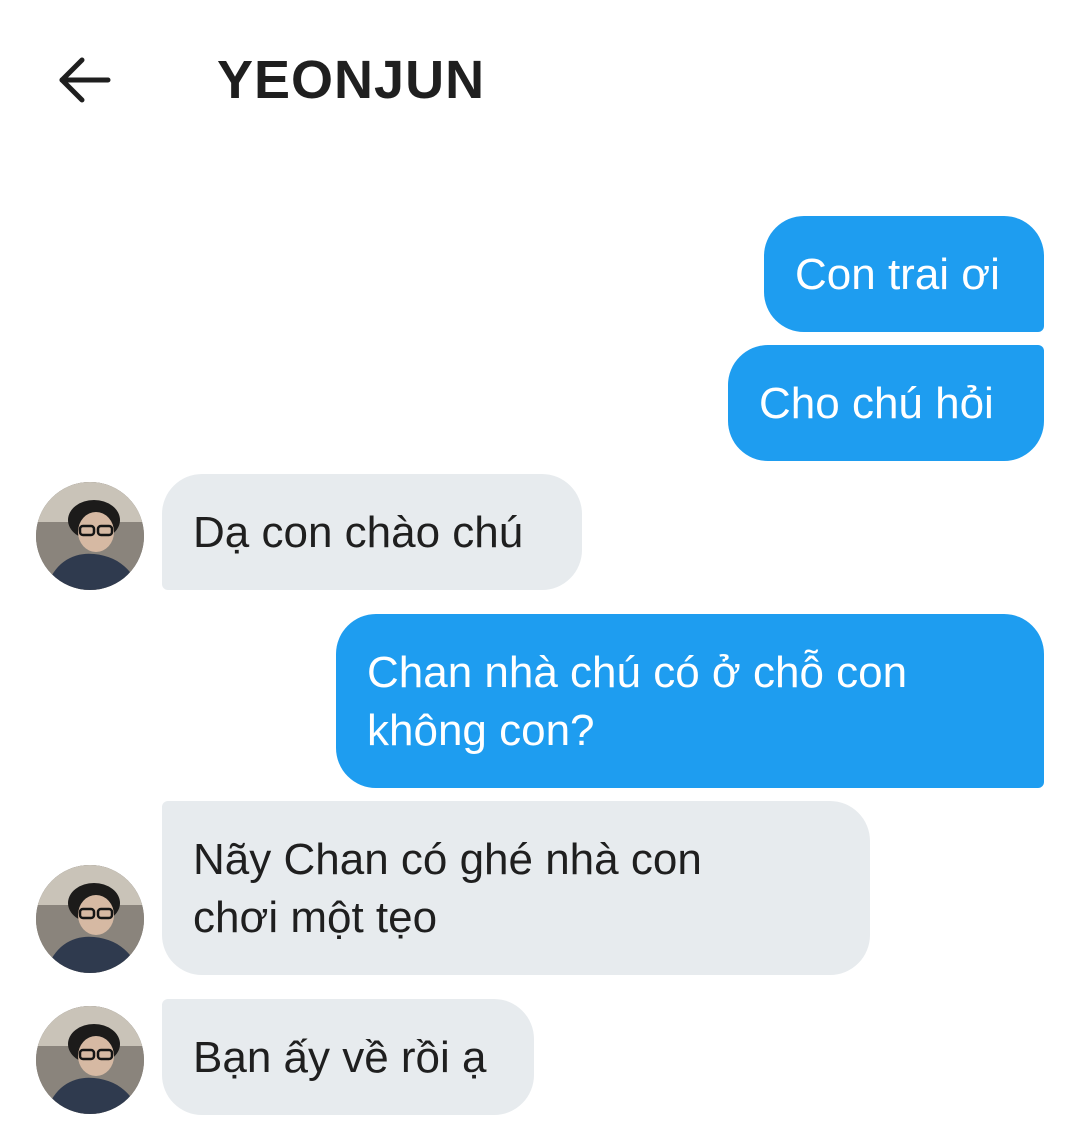  Describe the element at coordinates (516, 888) in the screenshot. I see `incoming-message-bubble: Nãy Chan có ghé nhà con chơi một tẹo` at that location.